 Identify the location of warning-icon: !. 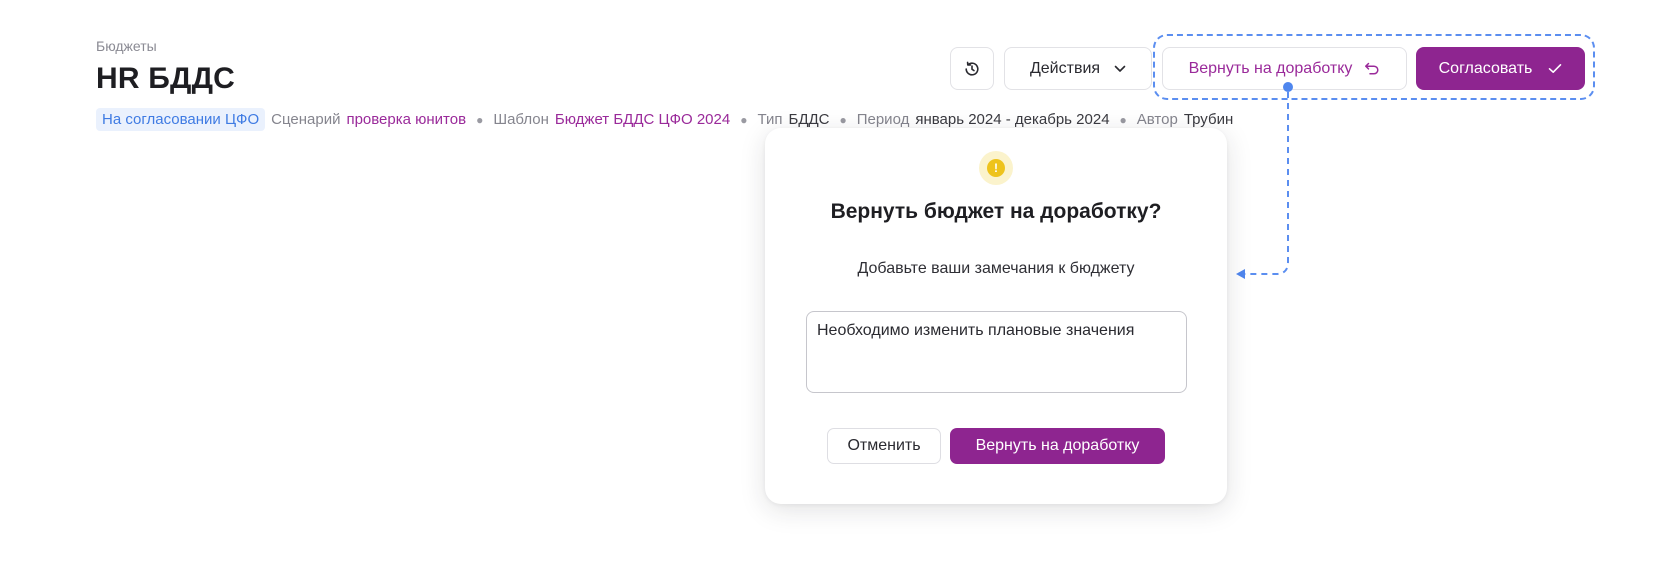
(996, 168).